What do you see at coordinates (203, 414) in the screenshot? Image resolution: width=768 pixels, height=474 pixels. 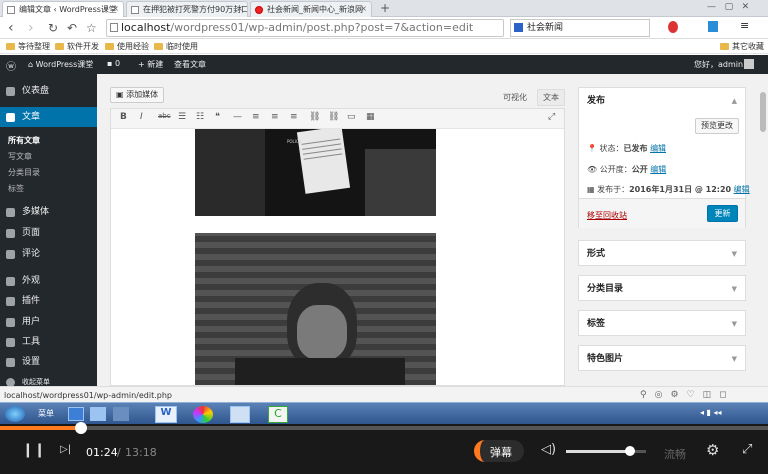 I see `browser-app-icon` at bounding box center [203, 414].